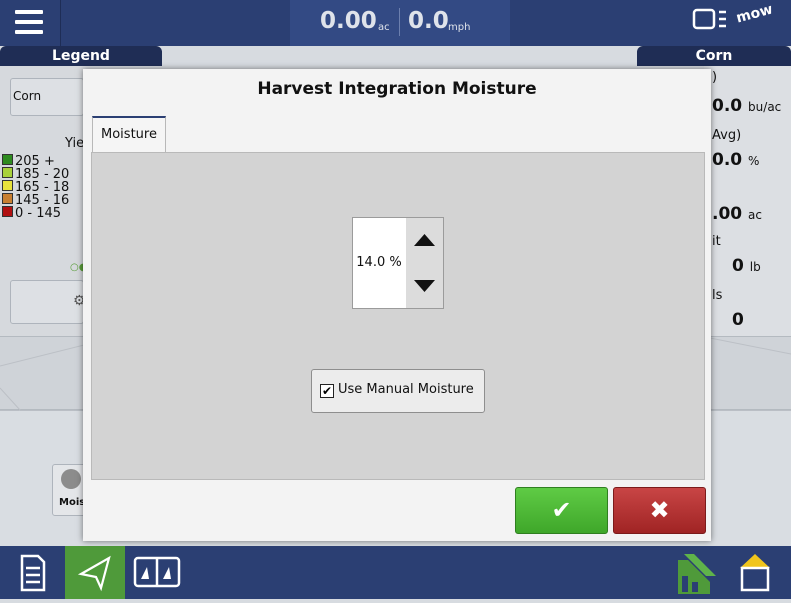 Image resolution: width=791 pixels, height=603 pixels. Describe the element at coordinates (746, 266) in the screenshot. I see `weight-readout: 0 lb` at that location.